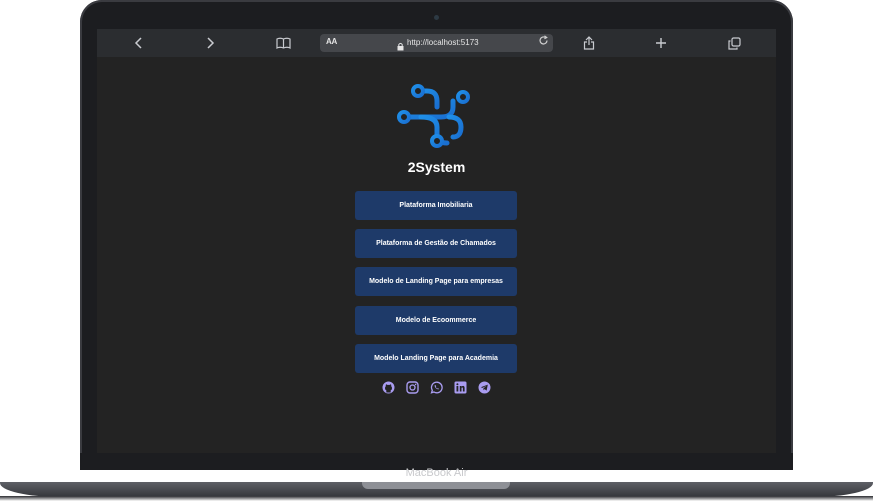 The width and height of the screenshot is (873, 501). What do you see at coordinates (589, 43) in the screenshot?
I see `share-icon` at bounding box center [589, 43].